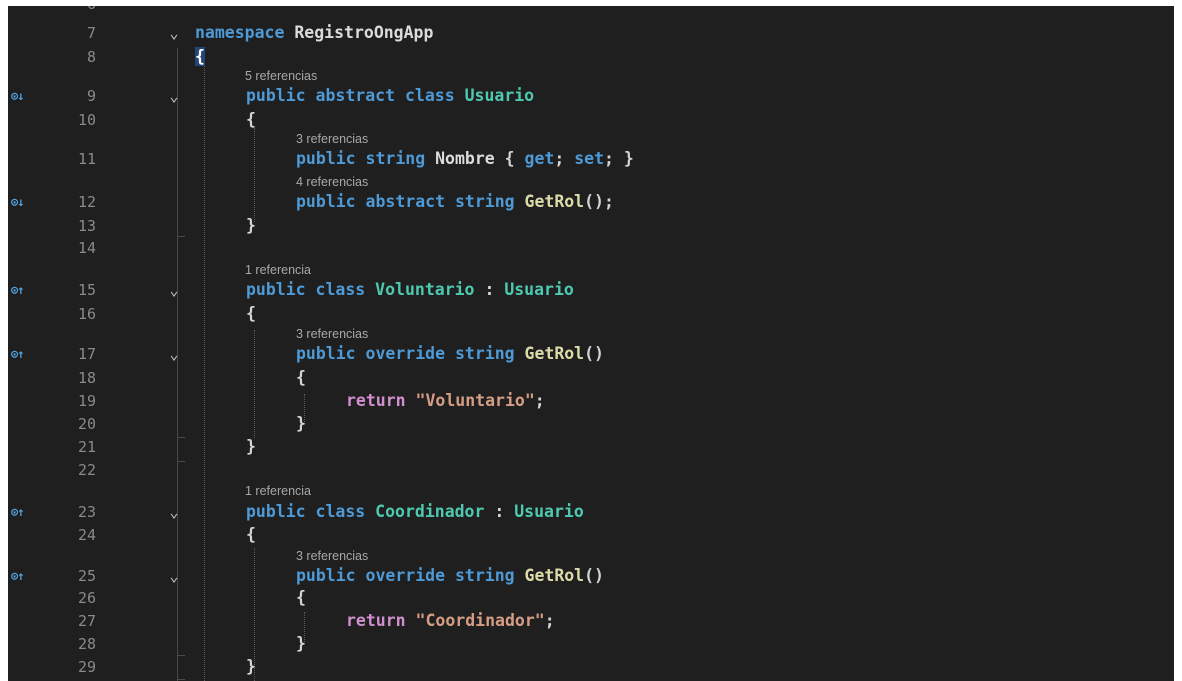  I want to click on code-line: 13 }, so click(591, 226).